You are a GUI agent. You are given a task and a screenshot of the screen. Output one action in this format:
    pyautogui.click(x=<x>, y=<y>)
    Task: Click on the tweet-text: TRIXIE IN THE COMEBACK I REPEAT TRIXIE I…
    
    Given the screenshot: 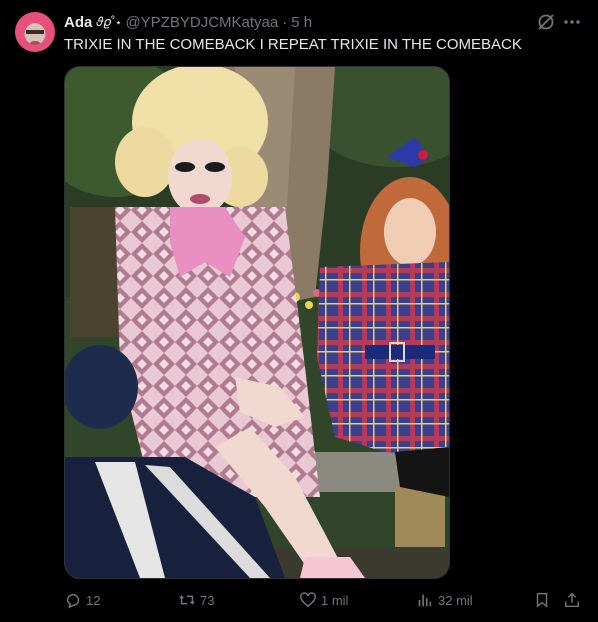 What is the action you would take?
    pyautogui.click(x=293, y=44)
    